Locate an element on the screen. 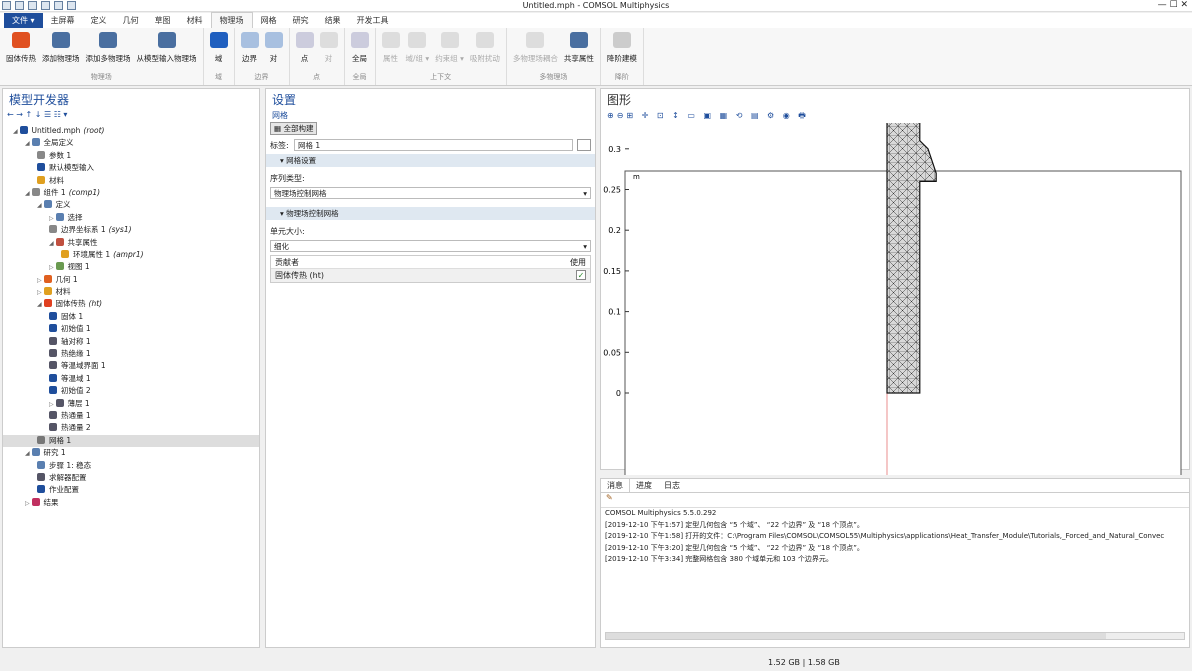  ribbon-button-4-0: 全局 is located at coordinates (360, 50).